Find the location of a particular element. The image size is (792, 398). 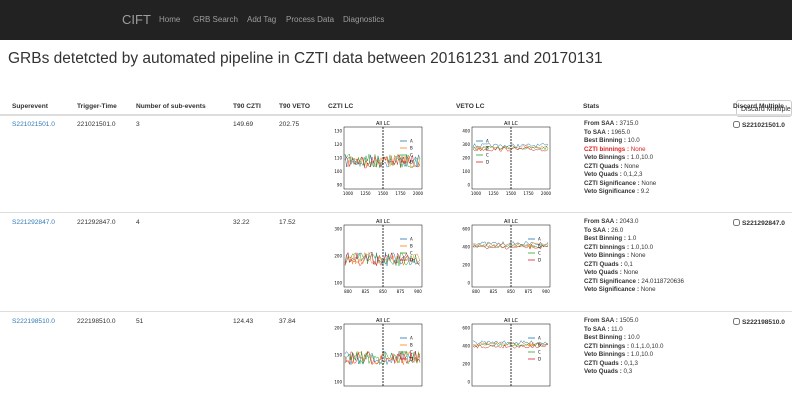

superevent-link: S221021501.0 is located at coordinates (33, 124).